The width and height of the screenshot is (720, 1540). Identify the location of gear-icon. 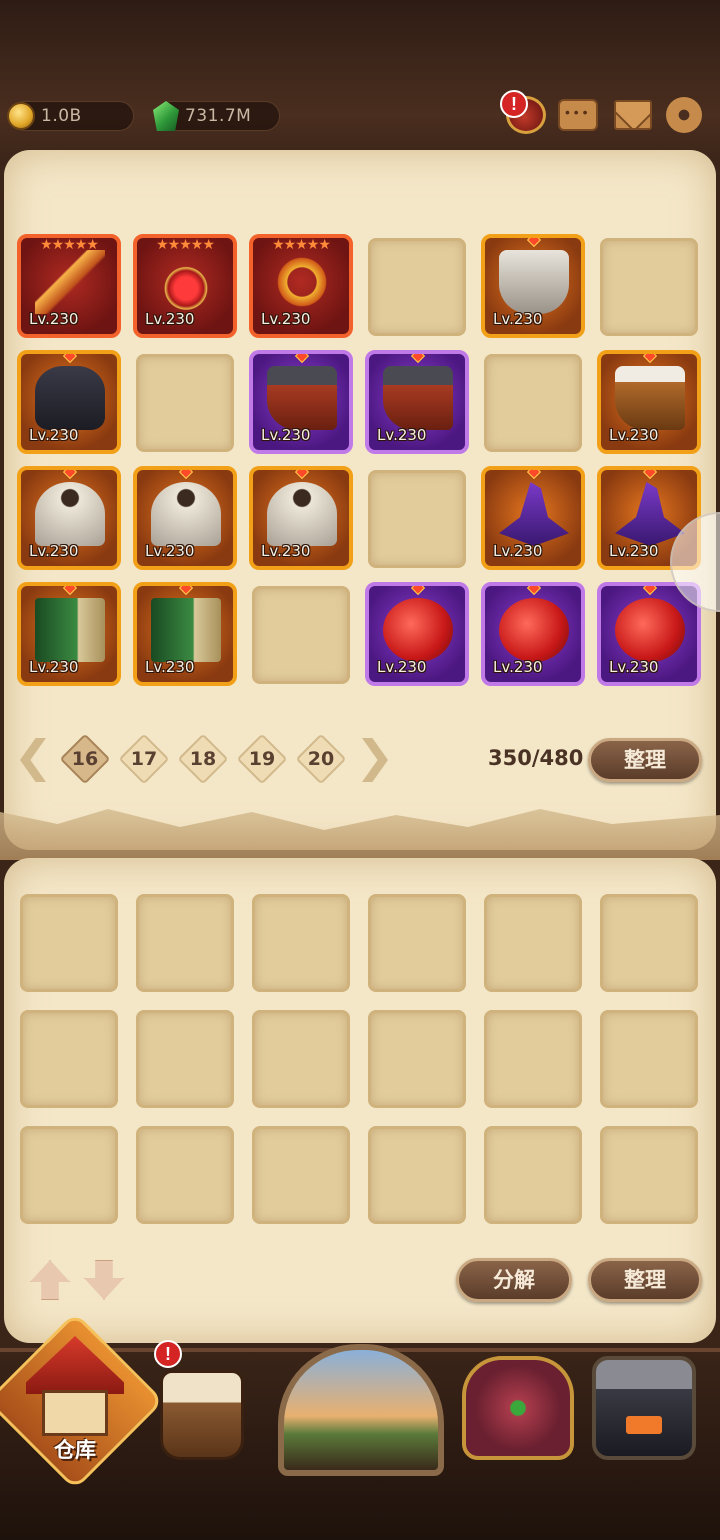
(684, 115).